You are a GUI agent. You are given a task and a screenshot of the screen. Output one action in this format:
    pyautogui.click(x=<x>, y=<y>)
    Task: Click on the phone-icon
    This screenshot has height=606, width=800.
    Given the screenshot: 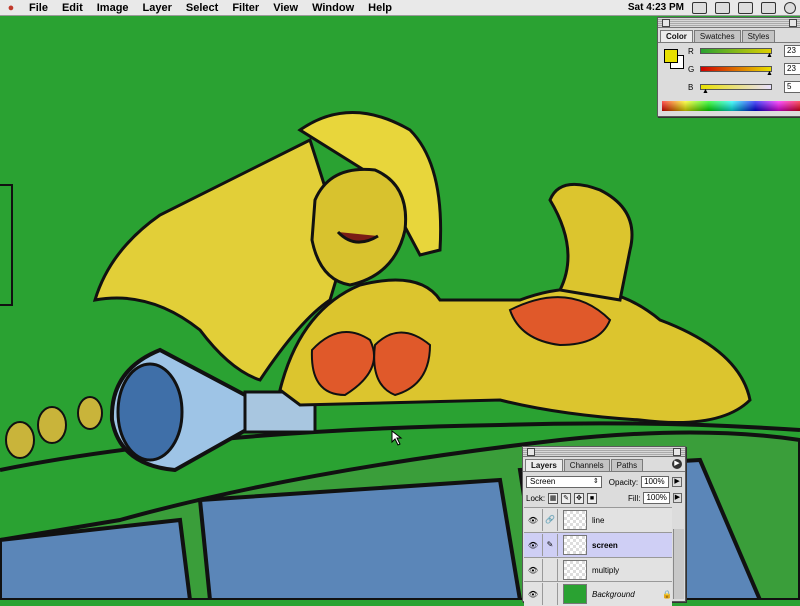 What is the action you would take?
    pyautogui.click(x=722, y=7)
    